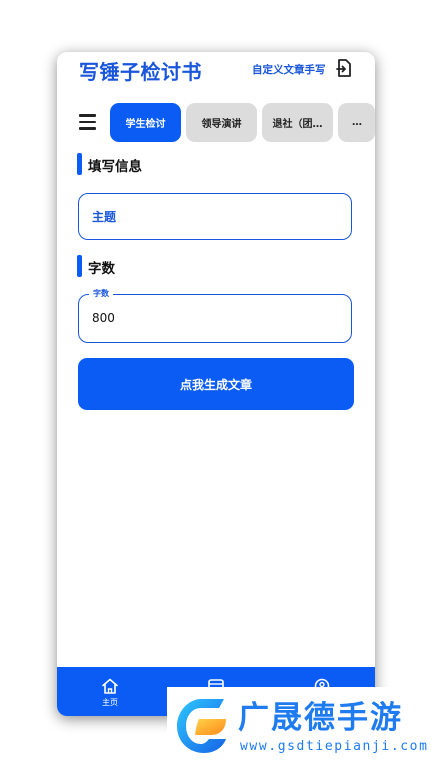 The width and height of the screenshot is (432, 768). What do you see at coordinates (221, 122) in the screenshot?
I see `tab-leader-speech: 领导演讲` at bounding box center [221, 122].